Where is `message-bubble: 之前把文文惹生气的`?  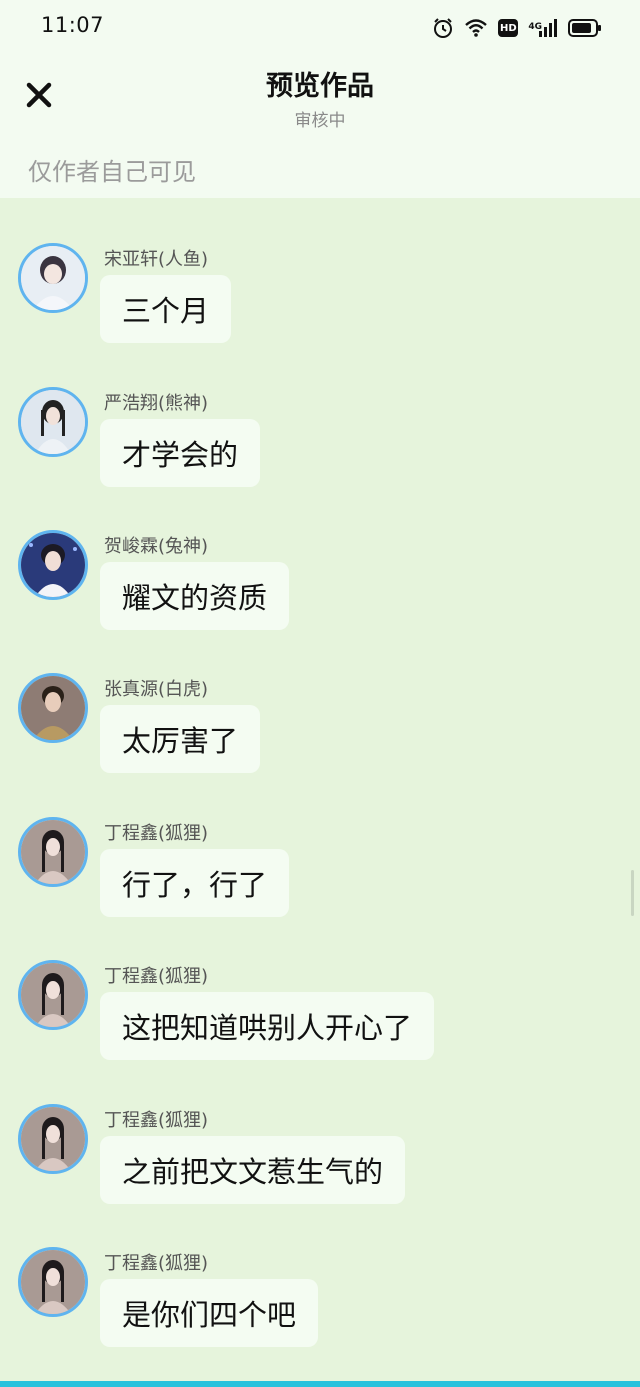
message-bubble: 之前把文文惹生气的 is located at coordinates (253, 1170).